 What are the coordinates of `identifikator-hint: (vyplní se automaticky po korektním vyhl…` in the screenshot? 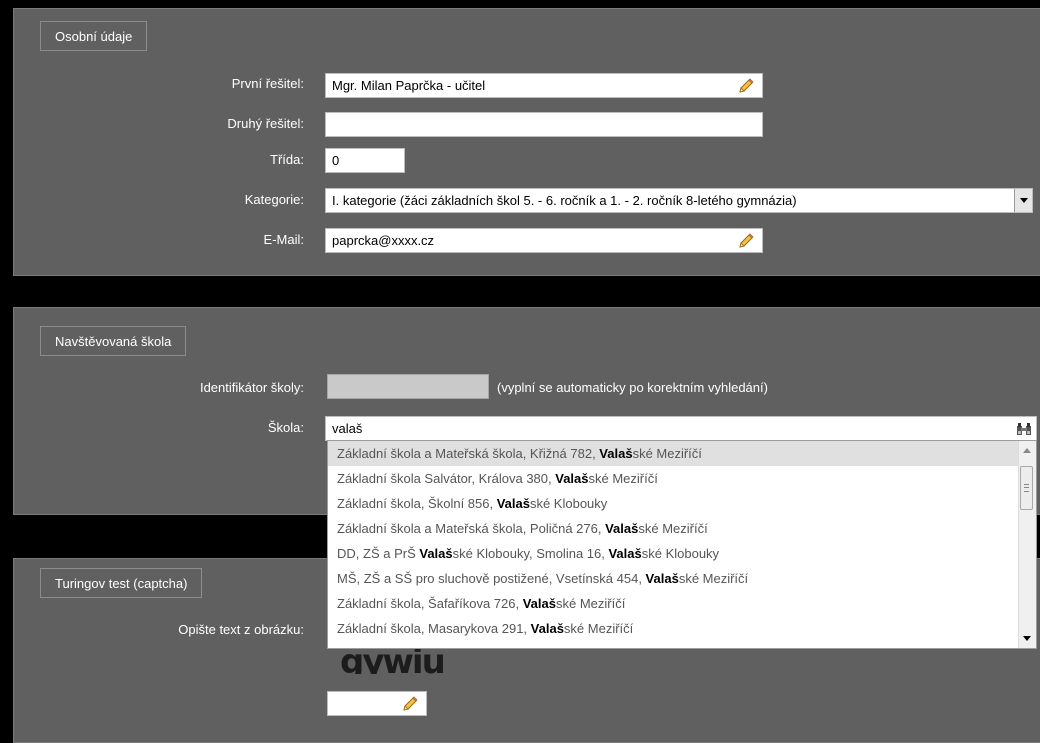 It's located at (632, 387).